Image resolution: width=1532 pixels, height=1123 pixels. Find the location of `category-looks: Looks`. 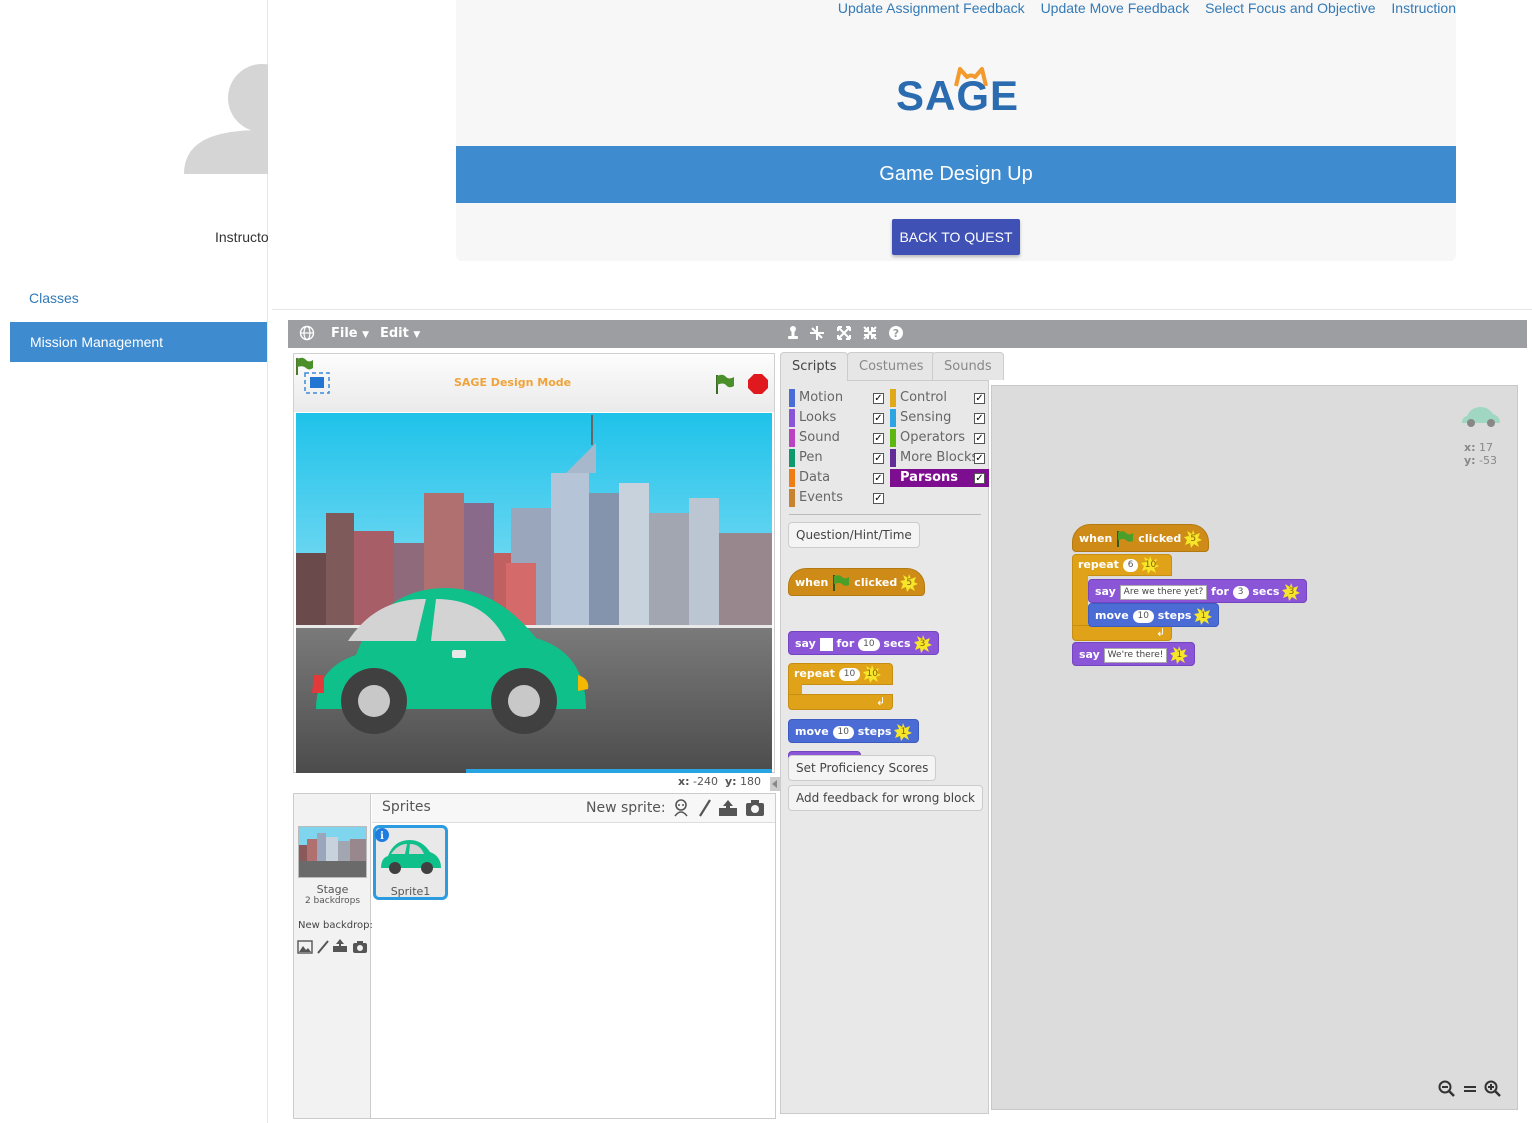

category-looks: Looks is located at coordinates (812, 418).